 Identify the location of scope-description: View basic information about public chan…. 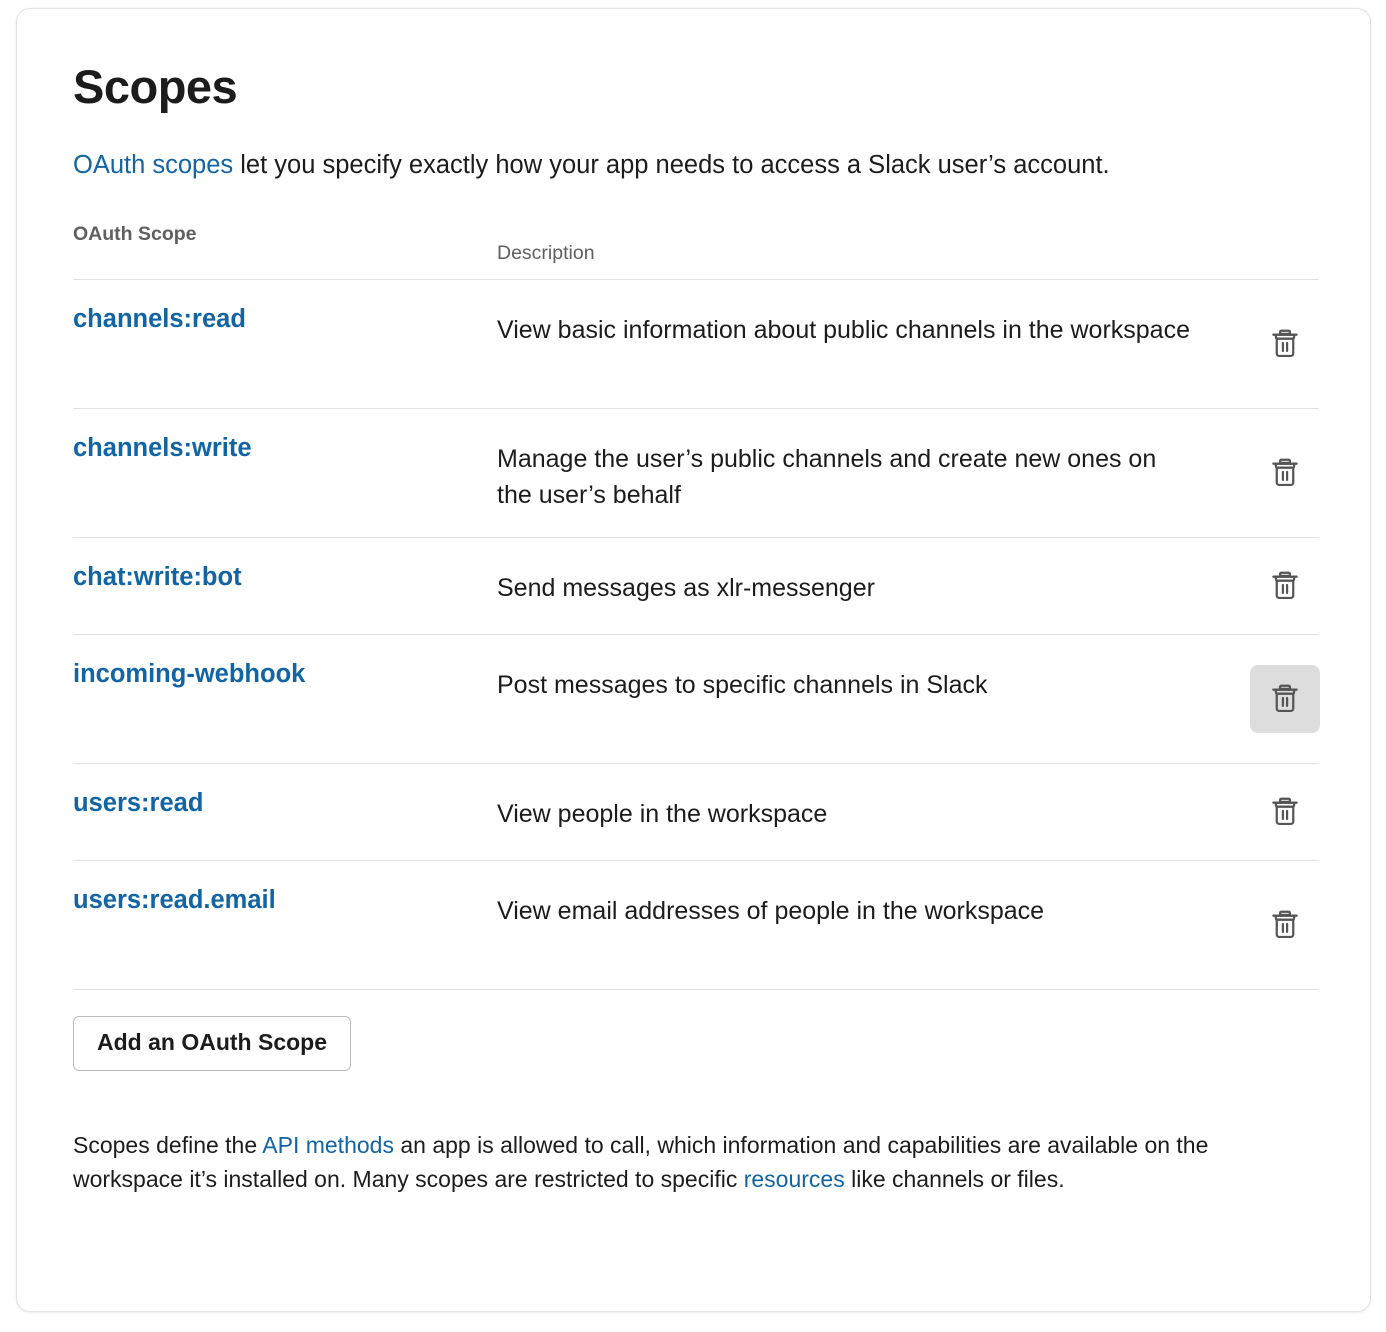
(843, 329).